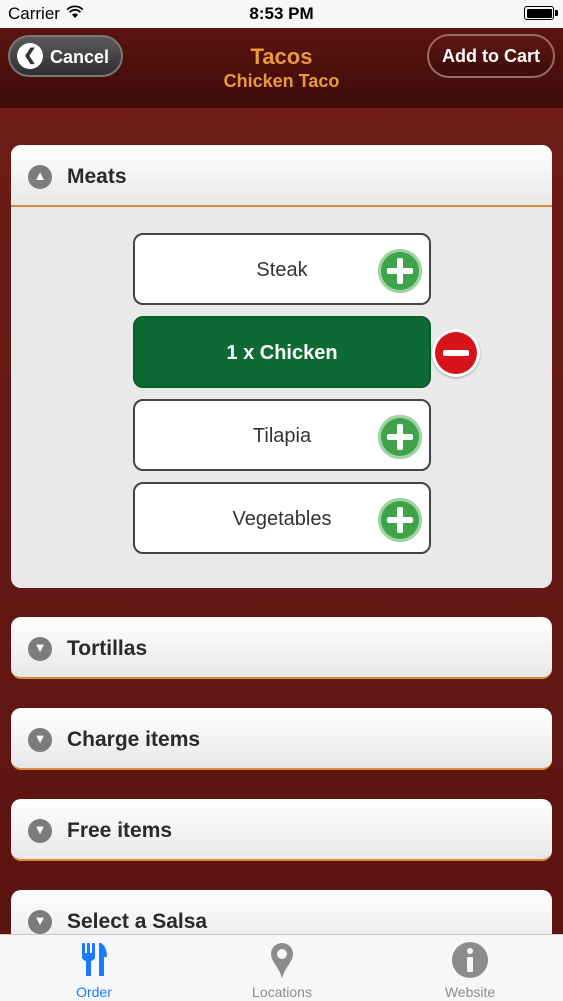 The width and height of the screenshot is (563, 1001). I want to click on add-to-cart-button: Add to Cart, so click(491, 56).